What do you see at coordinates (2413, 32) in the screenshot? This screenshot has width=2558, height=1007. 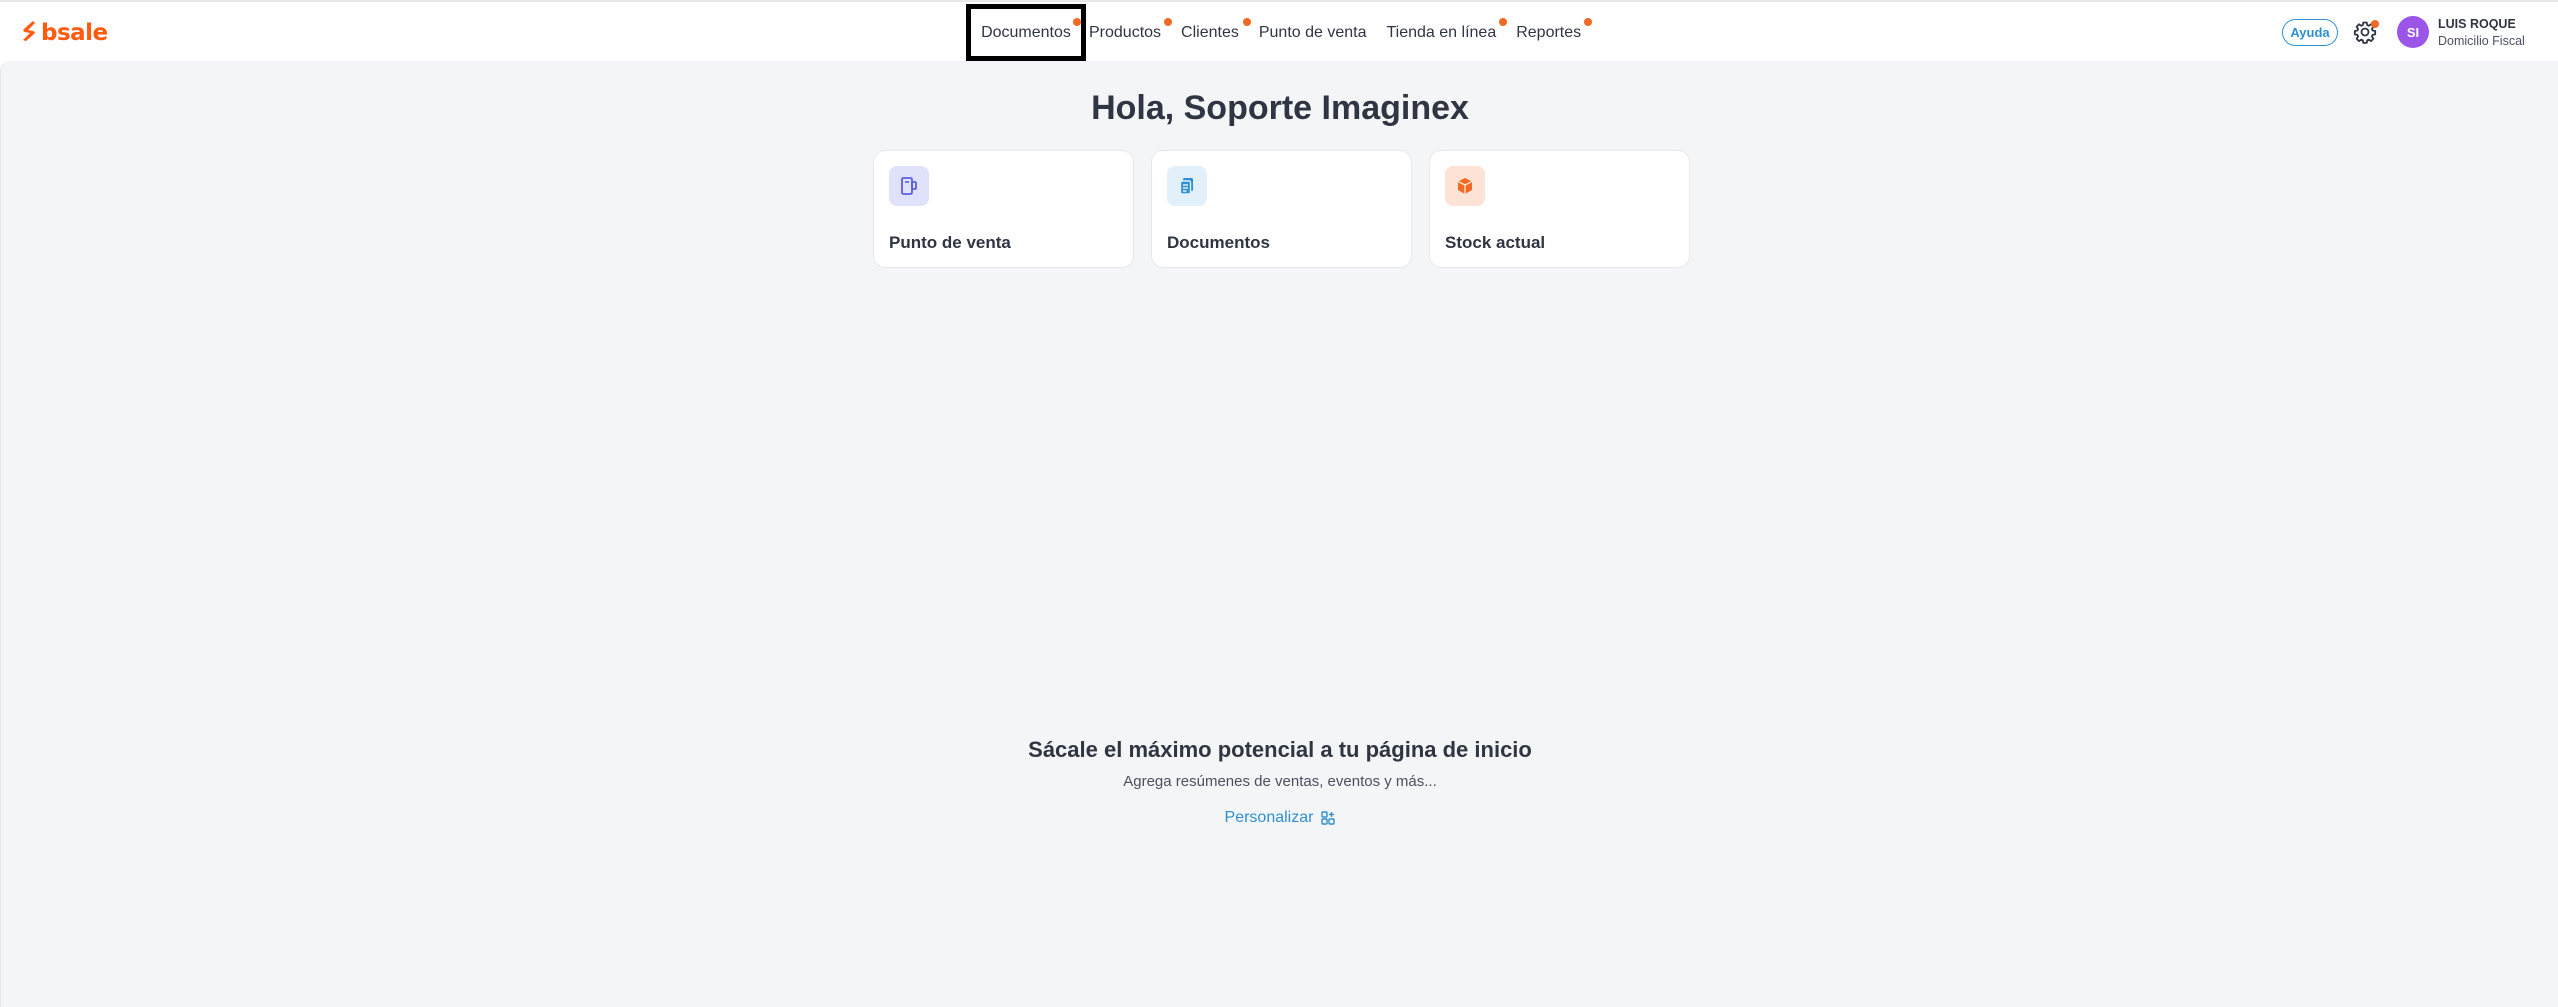 I see `avatar: SI` at bounding box center [2413, 32].